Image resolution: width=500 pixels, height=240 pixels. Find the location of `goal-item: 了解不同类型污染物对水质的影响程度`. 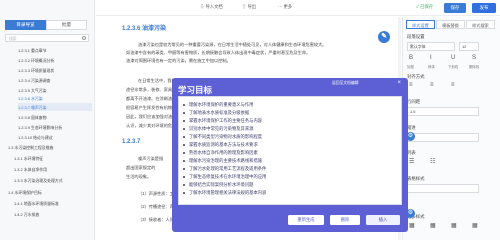

goal-item: 了解不同类型污染物对水质的影响程度 is located at coordinates (222, 137).